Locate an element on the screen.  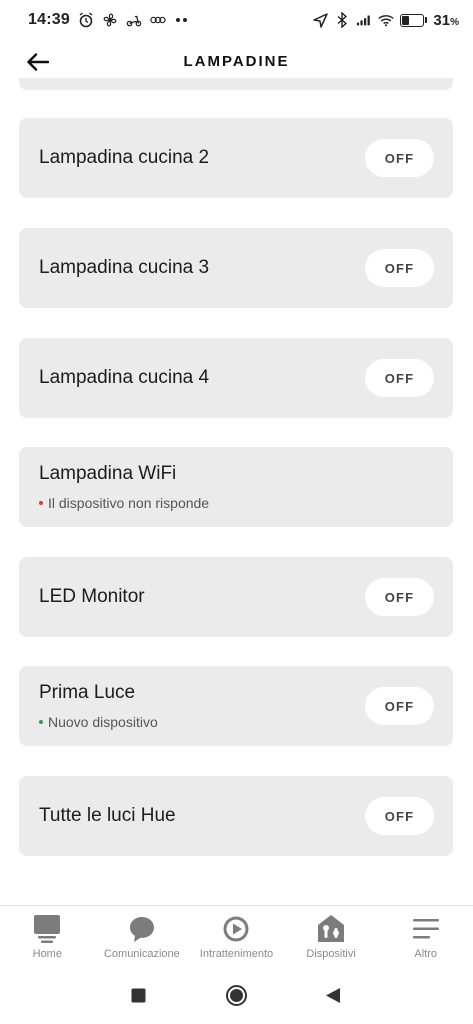
device-name: Lampadina cucina 3 is located at coordinates (124, 267).